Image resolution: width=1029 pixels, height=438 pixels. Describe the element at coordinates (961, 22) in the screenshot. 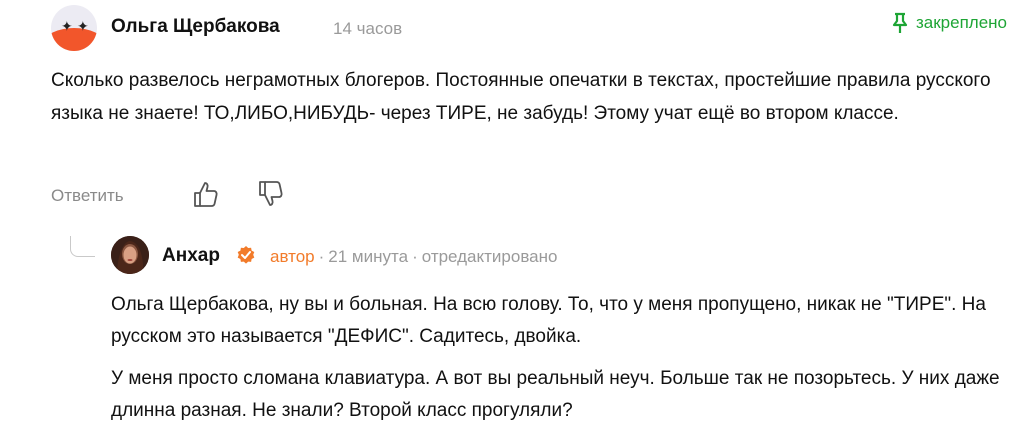

I see `pinned-label: закреплено` at that location.